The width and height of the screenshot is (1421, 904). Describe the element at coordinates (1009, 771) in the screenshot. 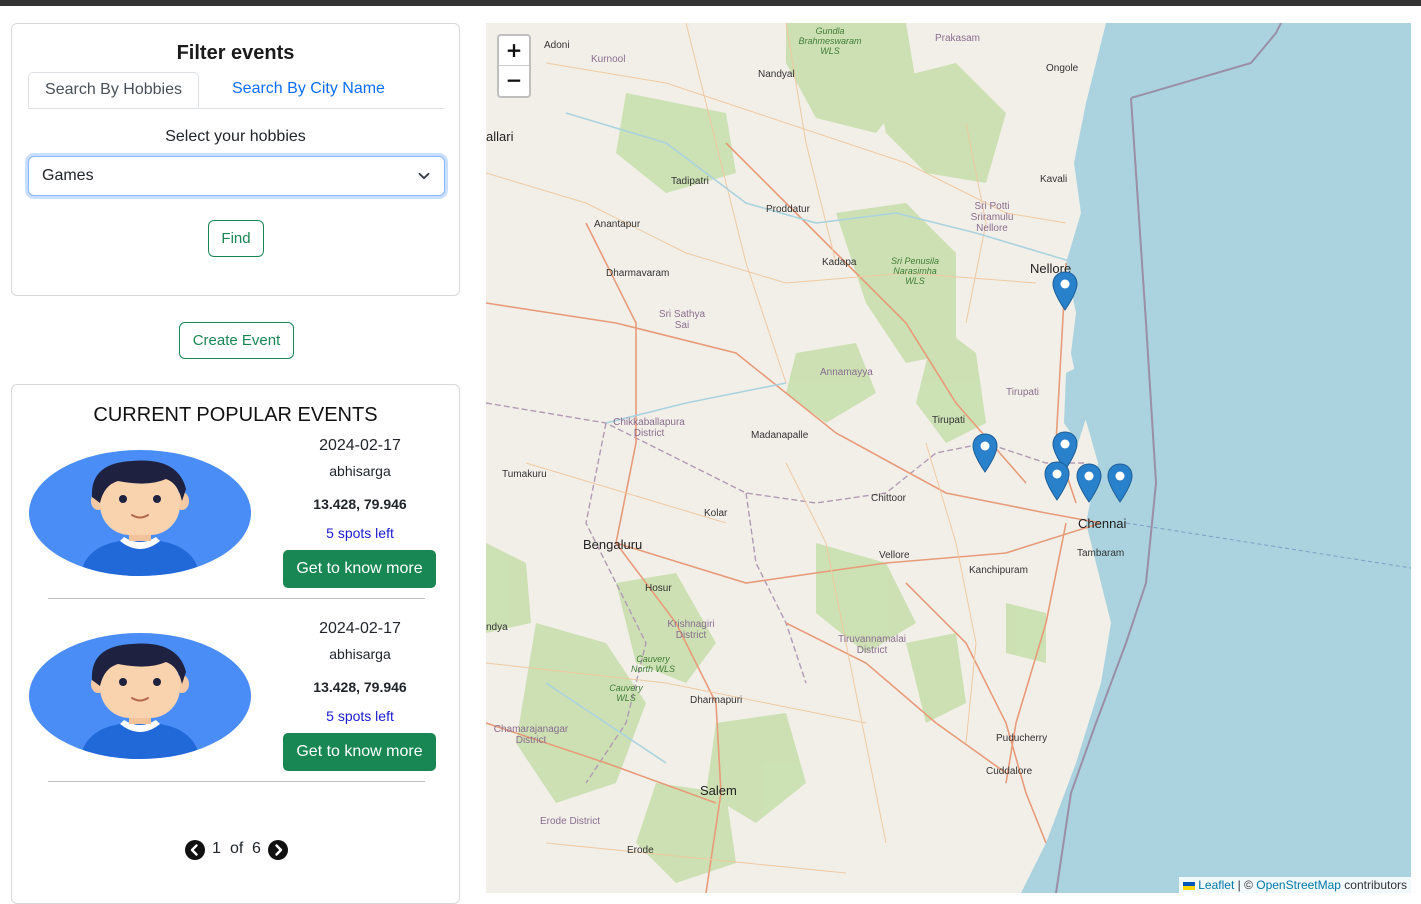

I see `map-label-cuddalore: Cuddalore` at that location.